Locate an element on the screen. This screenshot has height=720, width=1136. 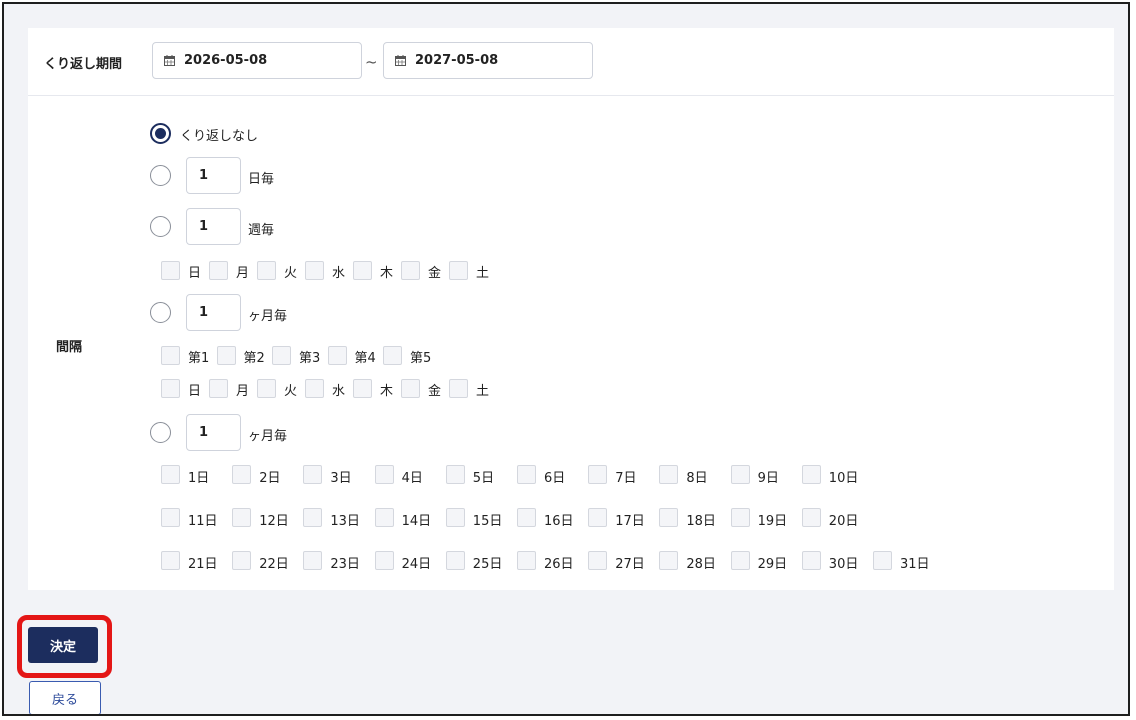
date-label: 4日 is located at coordinates (412, 478).